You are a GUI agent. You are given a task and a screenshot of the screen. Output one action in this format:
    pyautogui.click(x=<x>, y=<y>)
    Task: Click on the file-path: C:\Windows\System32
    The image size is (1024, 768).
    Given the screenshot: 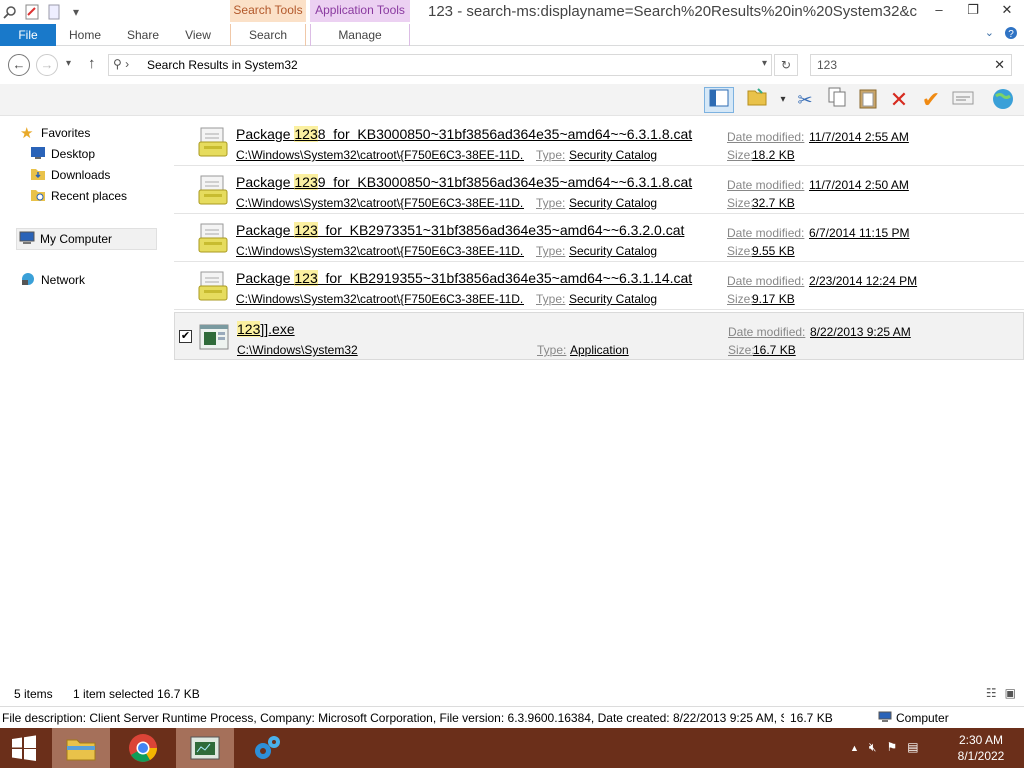 What is the action you would take?
    pyautogui.click(x=381, y=350)
    